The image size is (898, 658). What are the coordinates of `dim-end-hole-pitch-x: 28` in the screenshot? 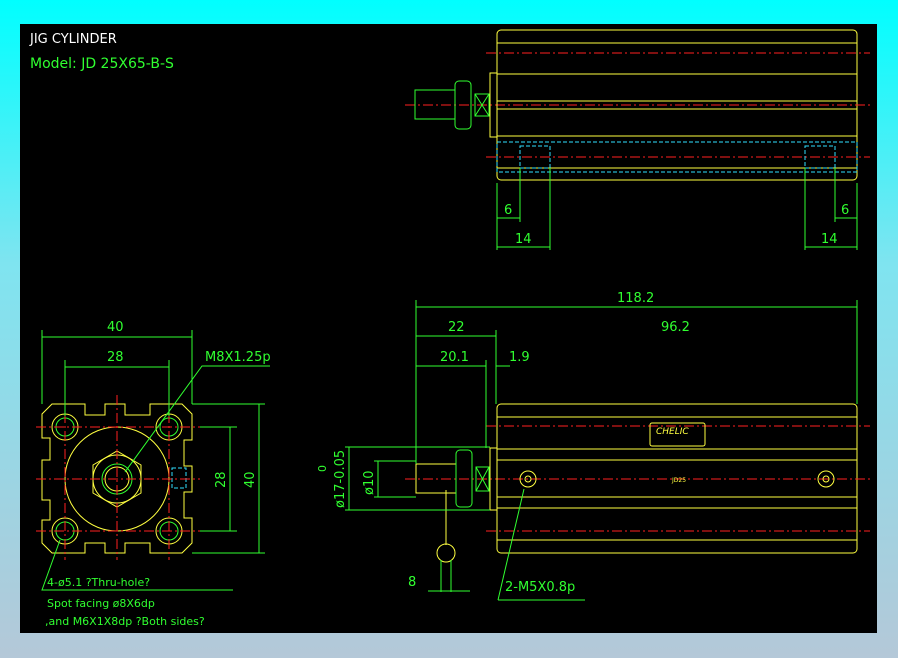 It's located at (115, 357).